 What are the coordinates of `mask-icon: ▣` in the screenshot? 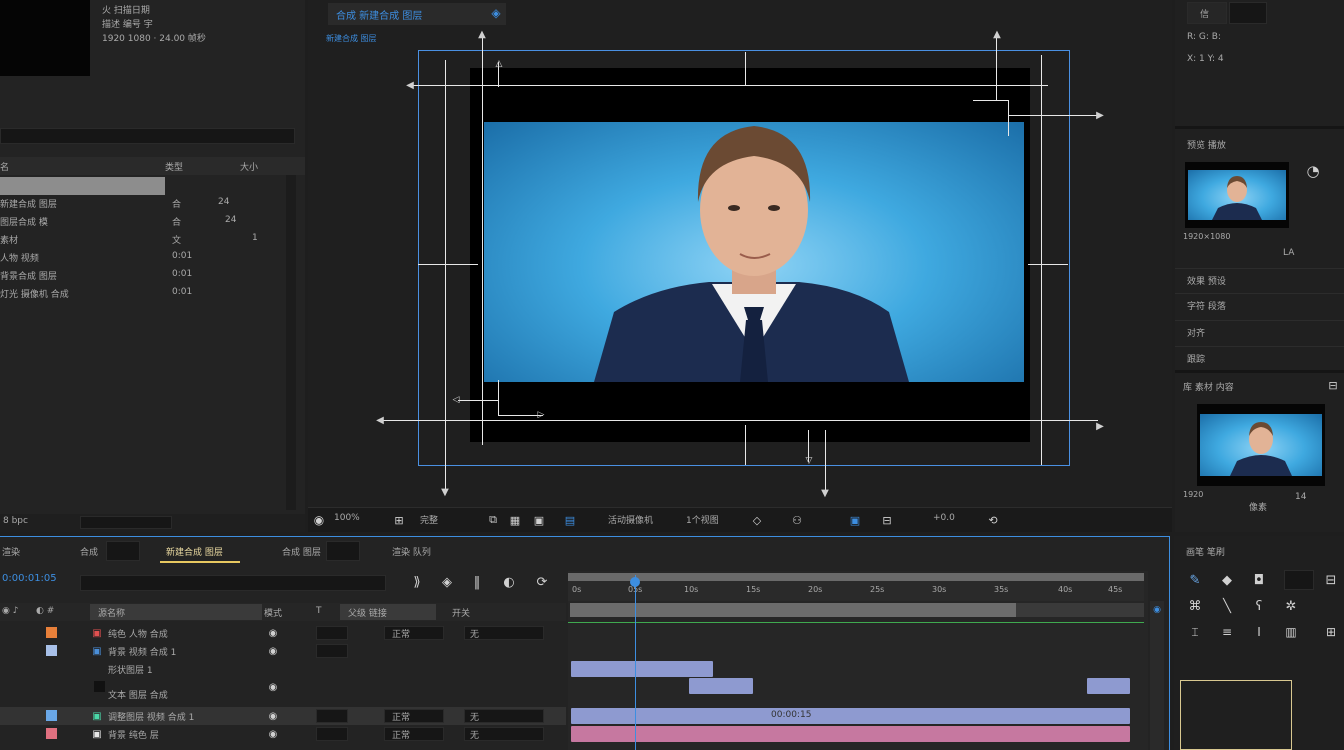 It's located at (539, 520).